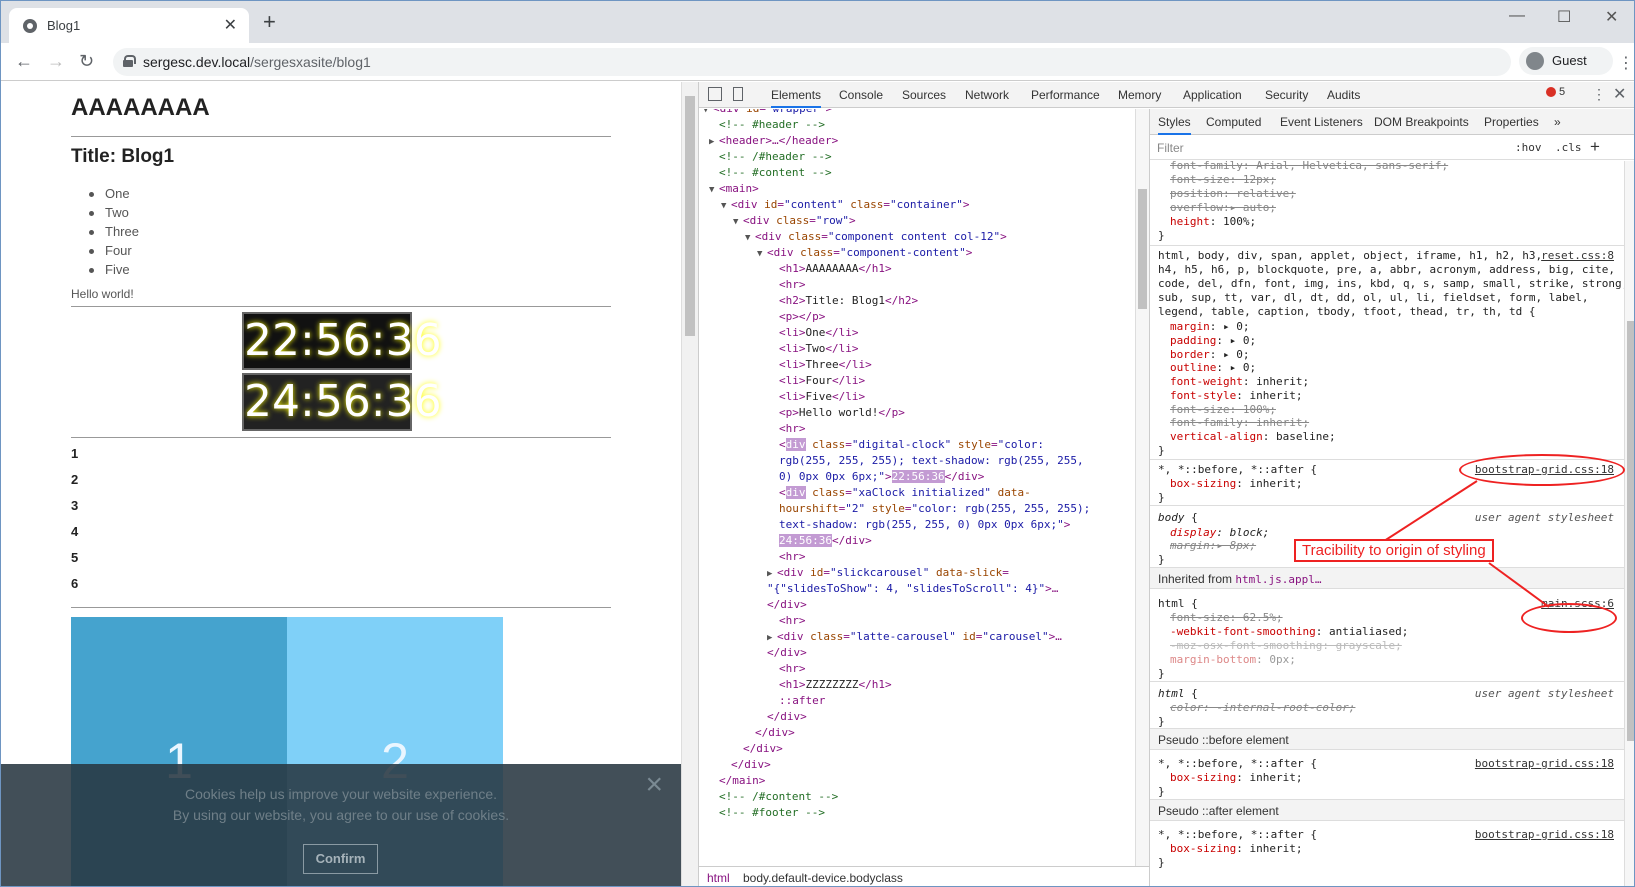  I want to click on number-item: 1, so click(75, 453).